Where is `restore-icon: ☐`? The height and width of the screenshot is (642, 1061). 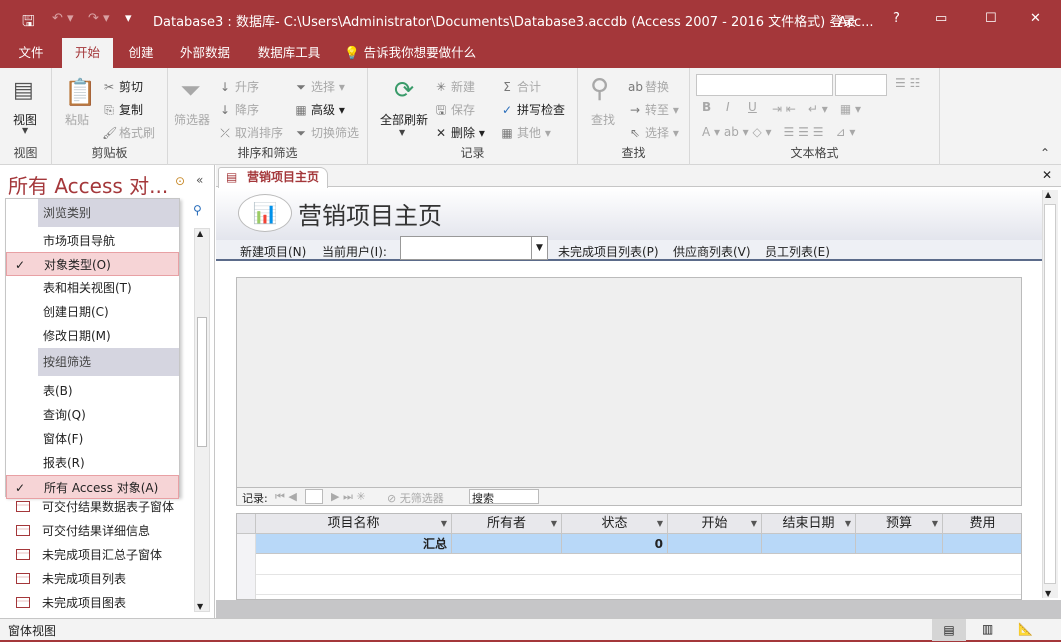
restore-icon: ☐ is located at coordinates (991, 18).